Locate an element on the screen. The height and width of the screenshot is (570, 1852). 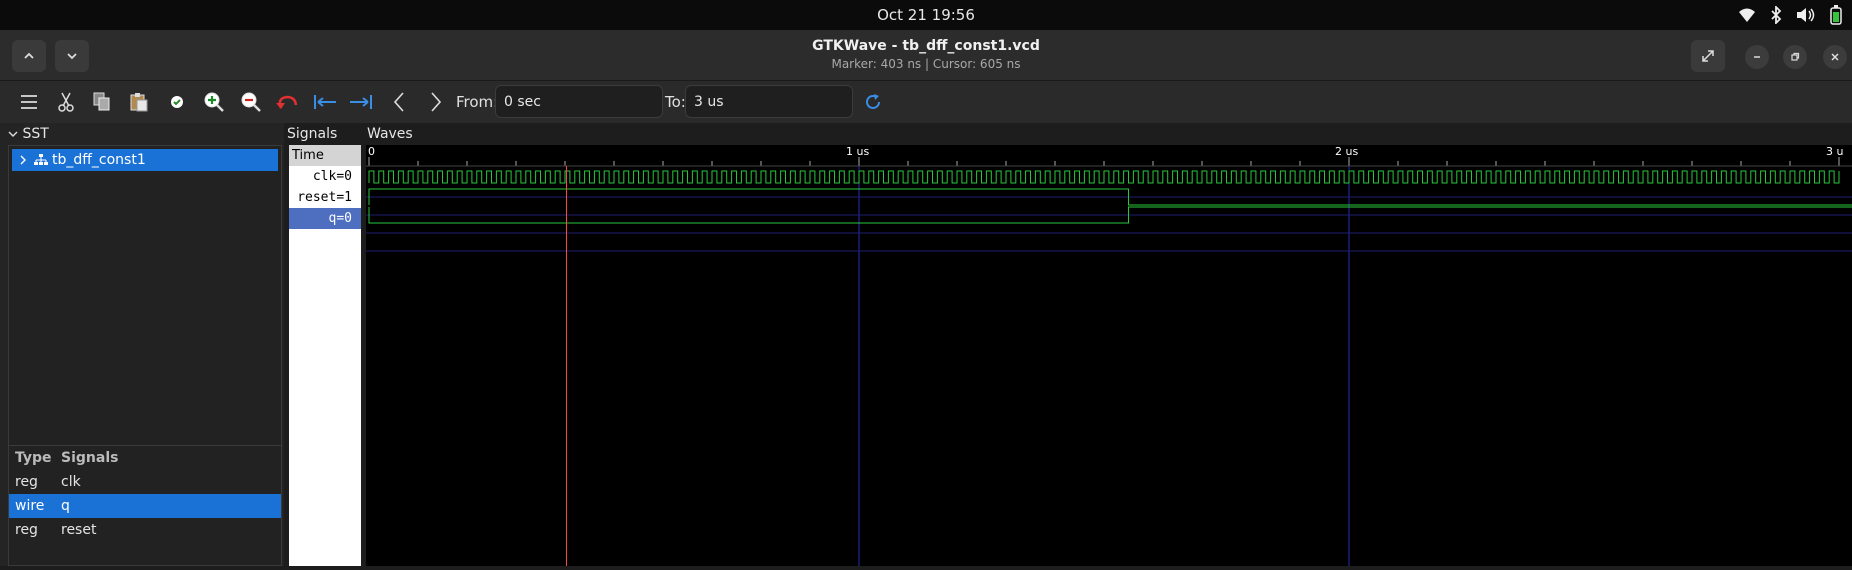
wifi-icon is located at coordinates (1747, 15).